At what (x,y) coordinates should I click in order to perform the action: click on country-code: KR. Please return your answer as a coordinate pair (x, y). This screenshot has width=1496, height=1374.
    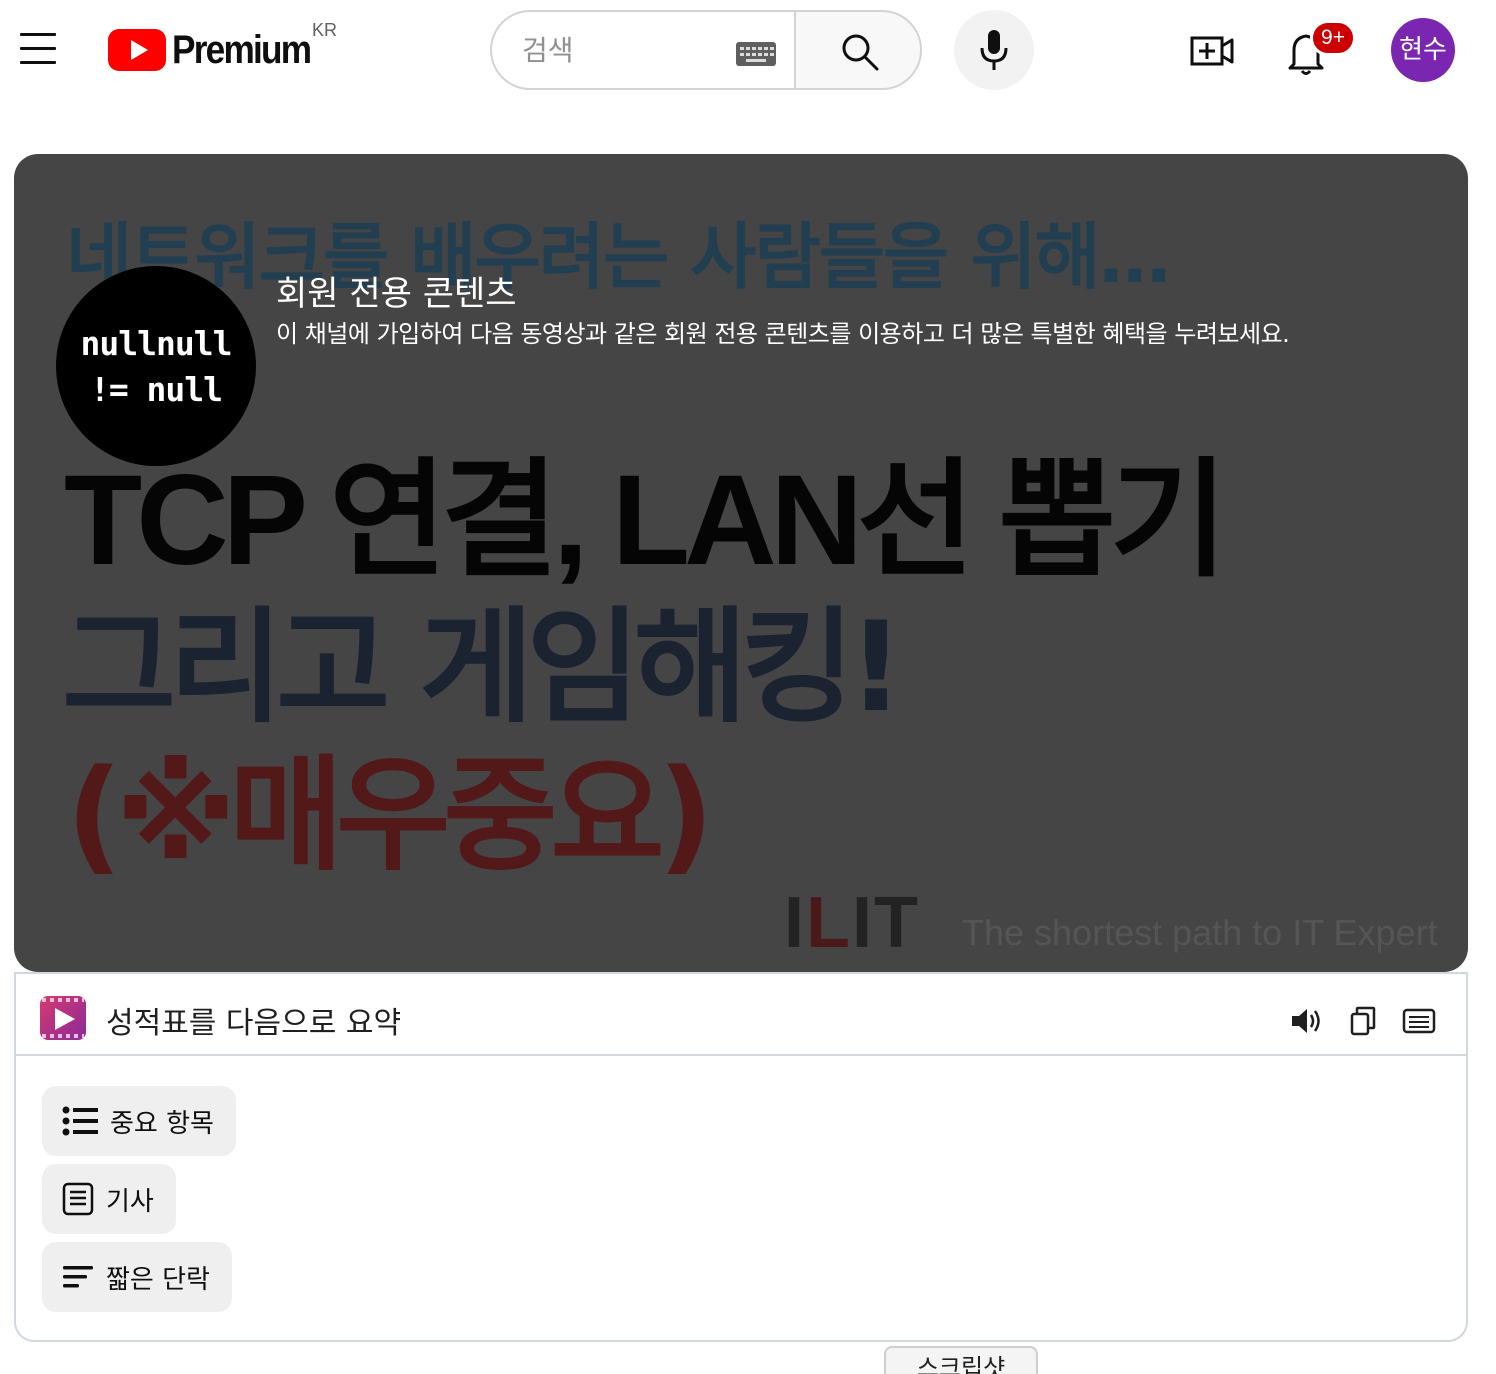
    Looking at the image, I should click on (325, 30).